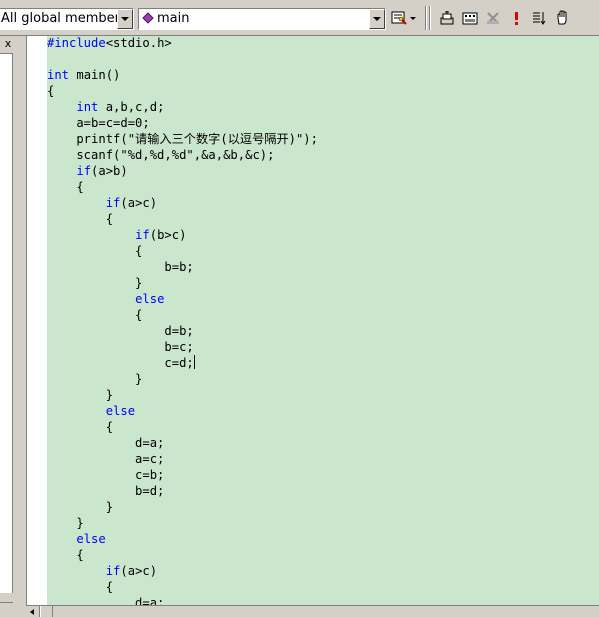 This screenshot has width=599, height=617. What do you see at coordinates (87, 107) in the screenshot?
I see `code-keyword: int` at bounding box center [87, 107].